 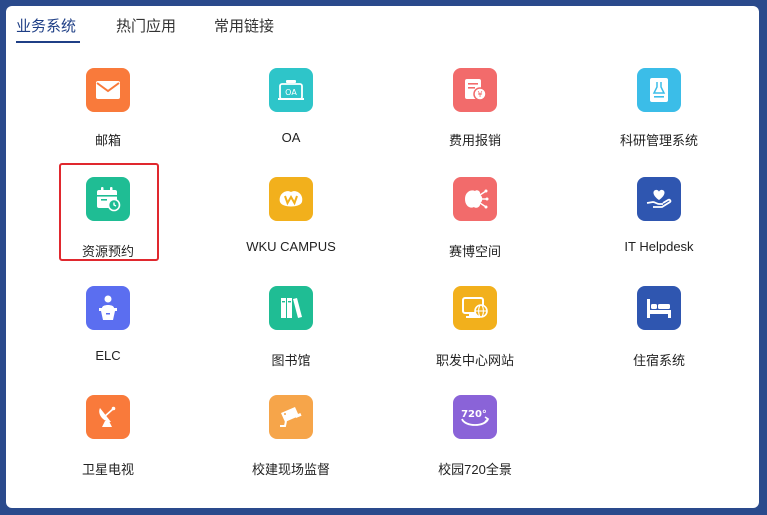 I want to click on app-label: 科研管理系统, so click(x=658, y=140).